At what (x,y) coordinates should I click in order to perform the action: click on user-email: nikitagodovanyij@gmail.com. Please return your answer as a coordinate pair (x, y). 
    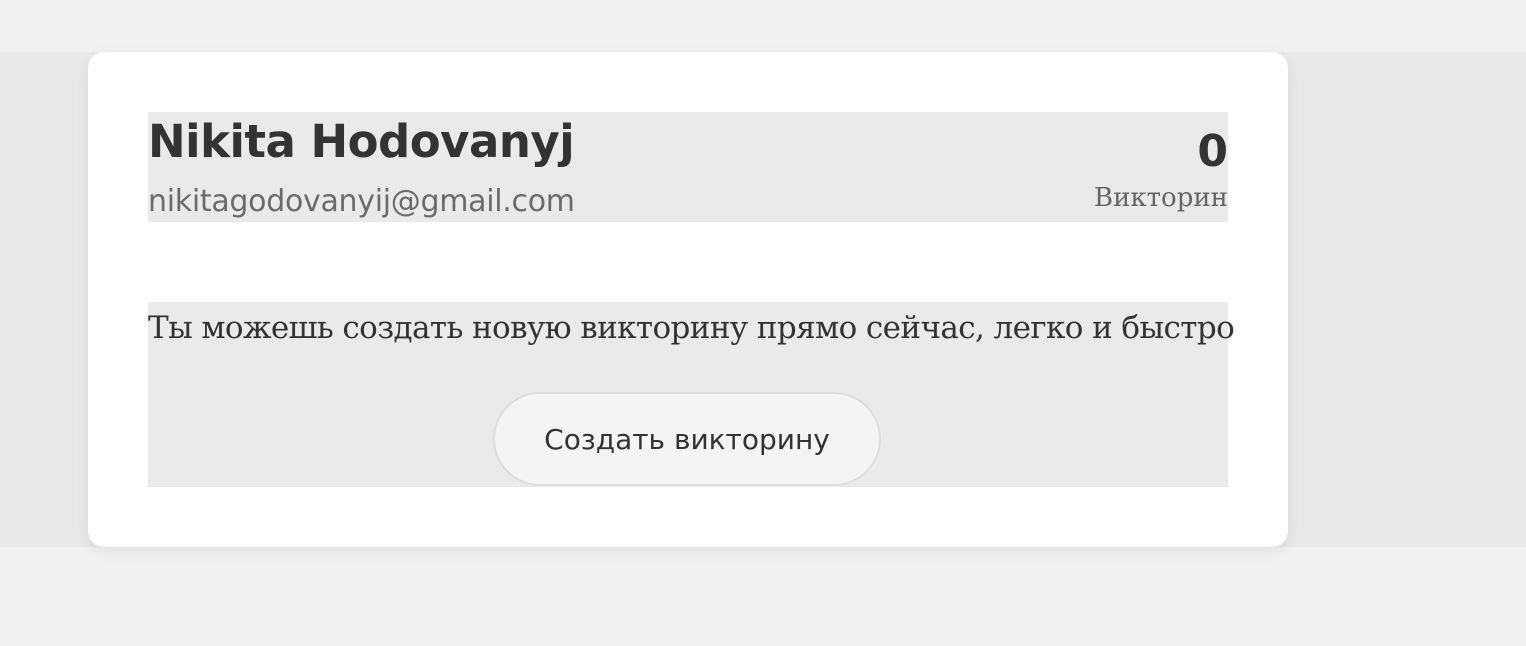
    Looking at the image, I should click on (361, 201).